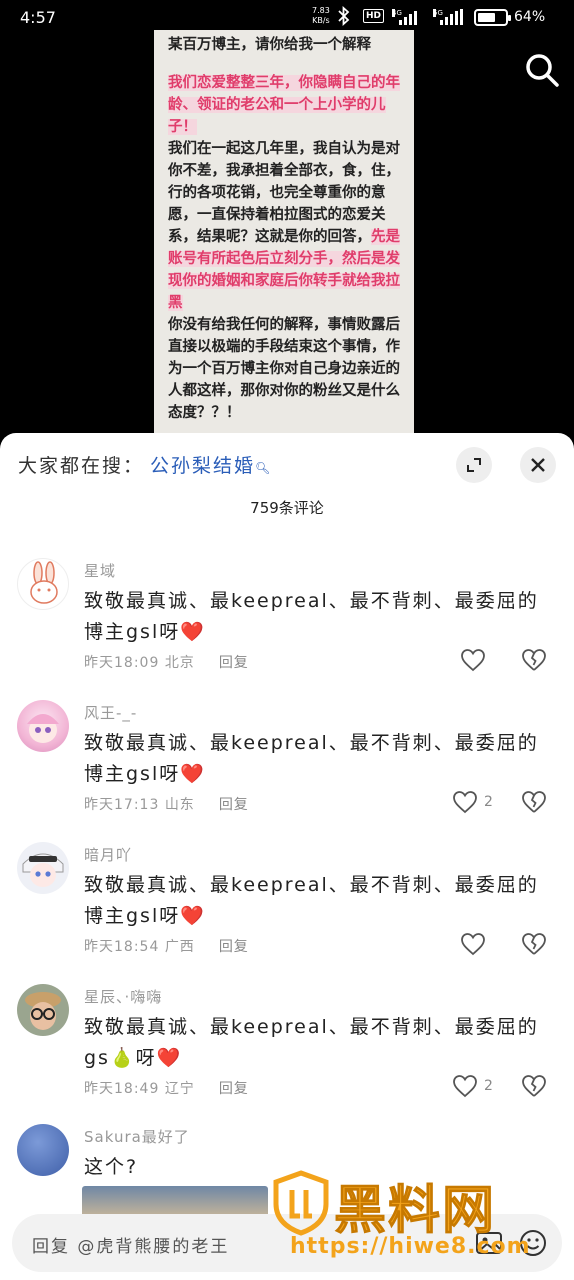  What do you see at coordinates (448, 17) in the screenshot?
I see `signal-icon-sim2: 5G` at bounding box center [448, 17].